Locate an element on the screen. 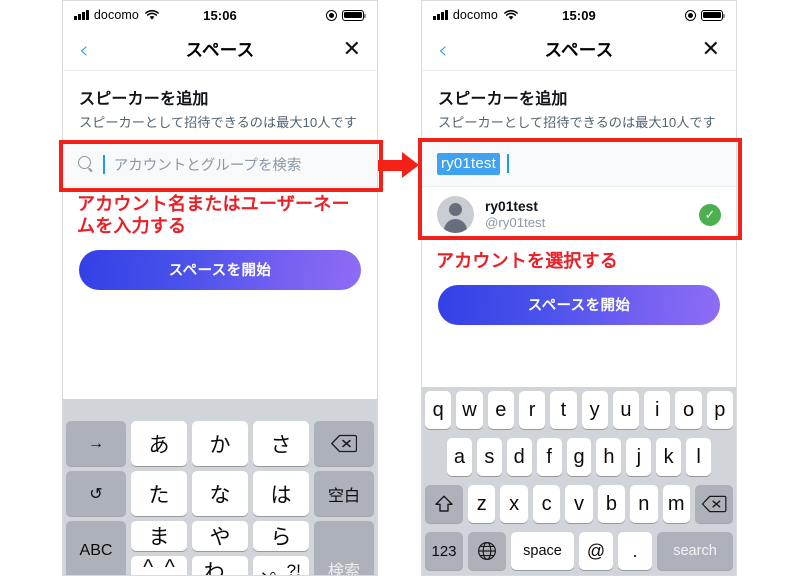  keyboard-mid-column-2: や わ_ is located at coordinates (220, 548).